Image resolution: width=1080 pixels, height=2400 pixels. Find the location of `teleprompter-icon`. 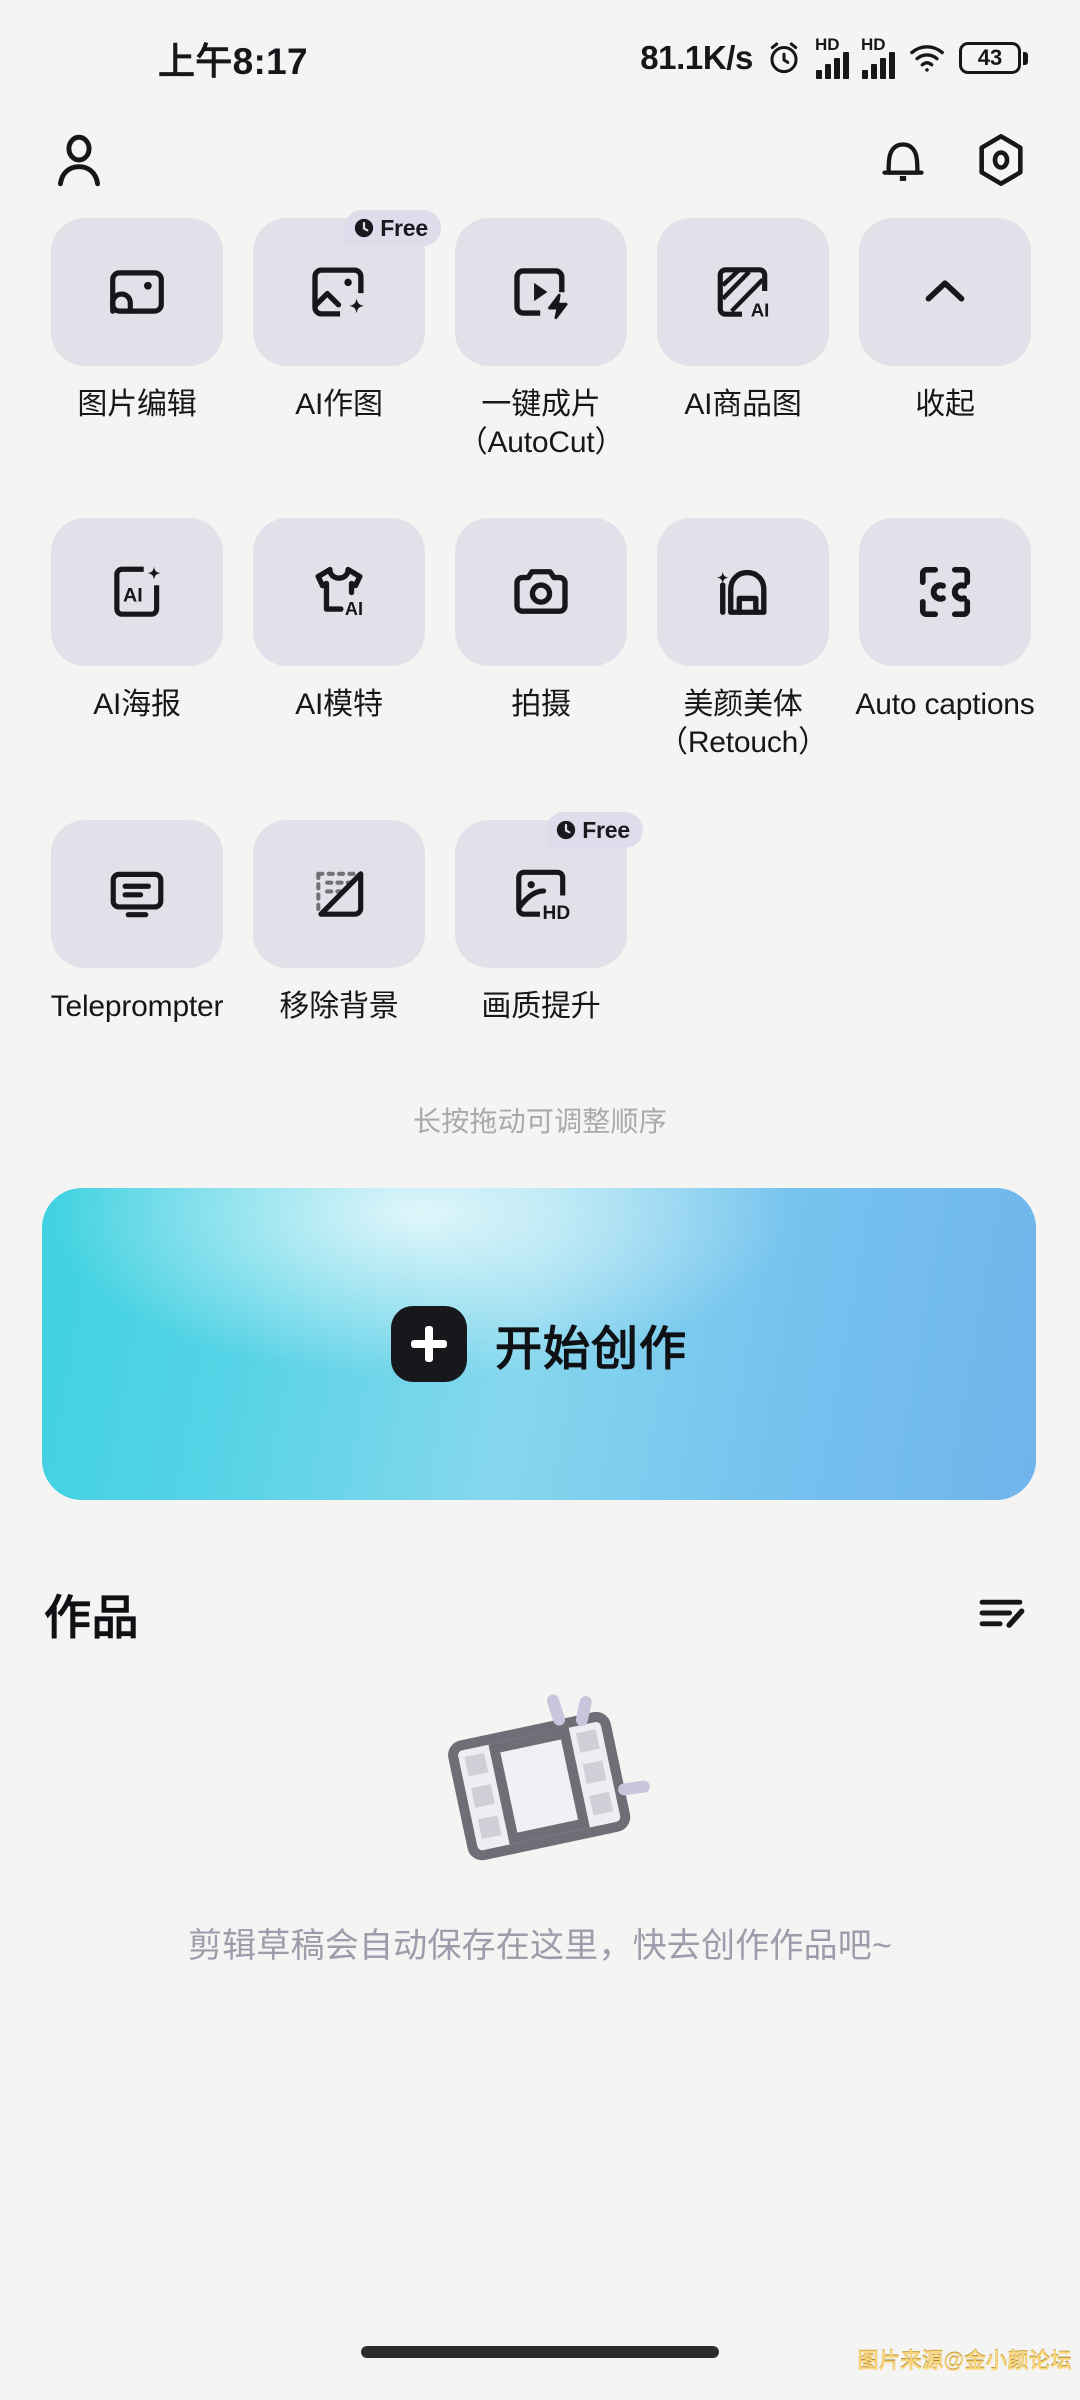

teleprompter-icon is located at coordinates (137, 894).